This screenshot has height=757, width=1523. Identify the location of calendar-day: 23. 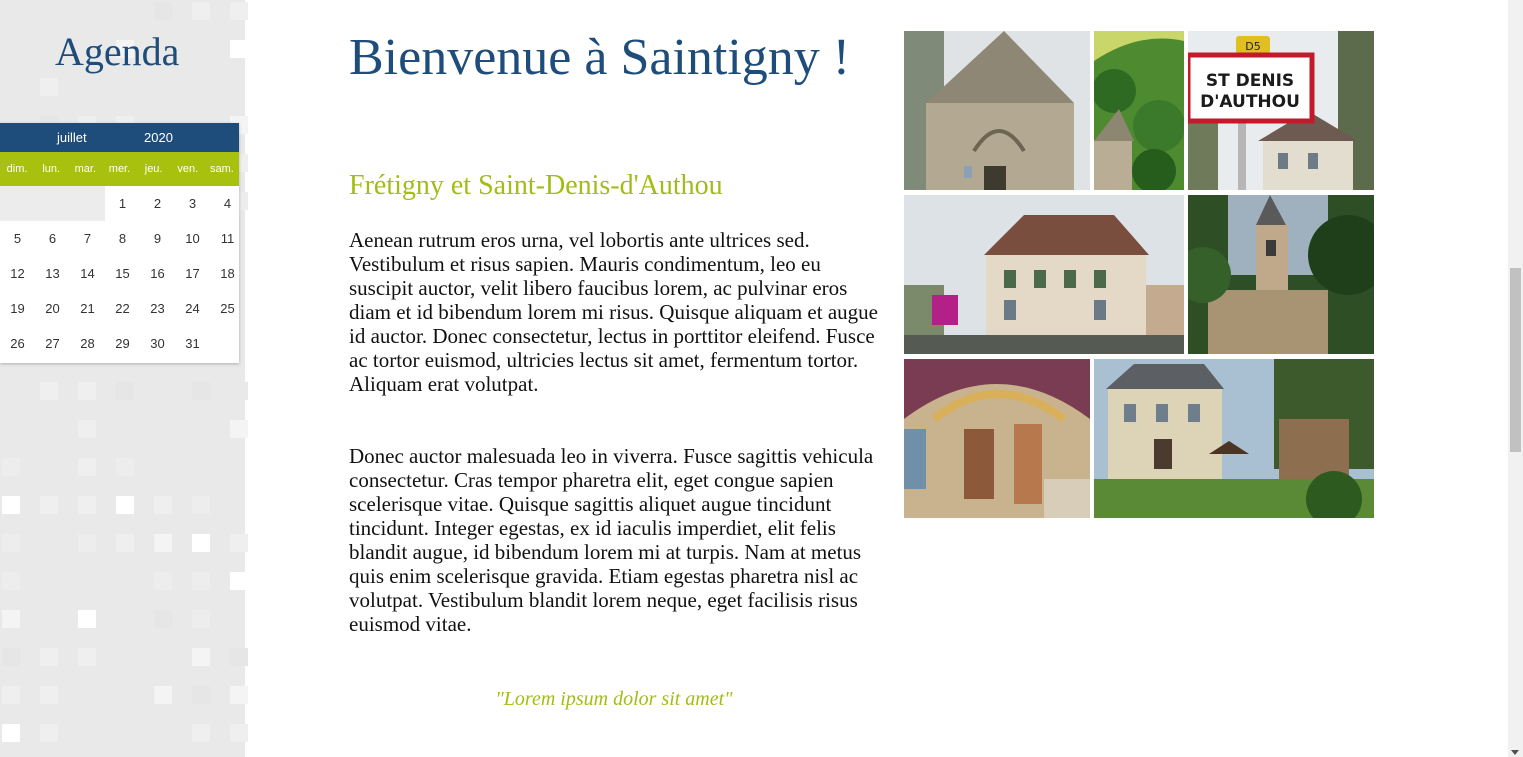
(157, 308).